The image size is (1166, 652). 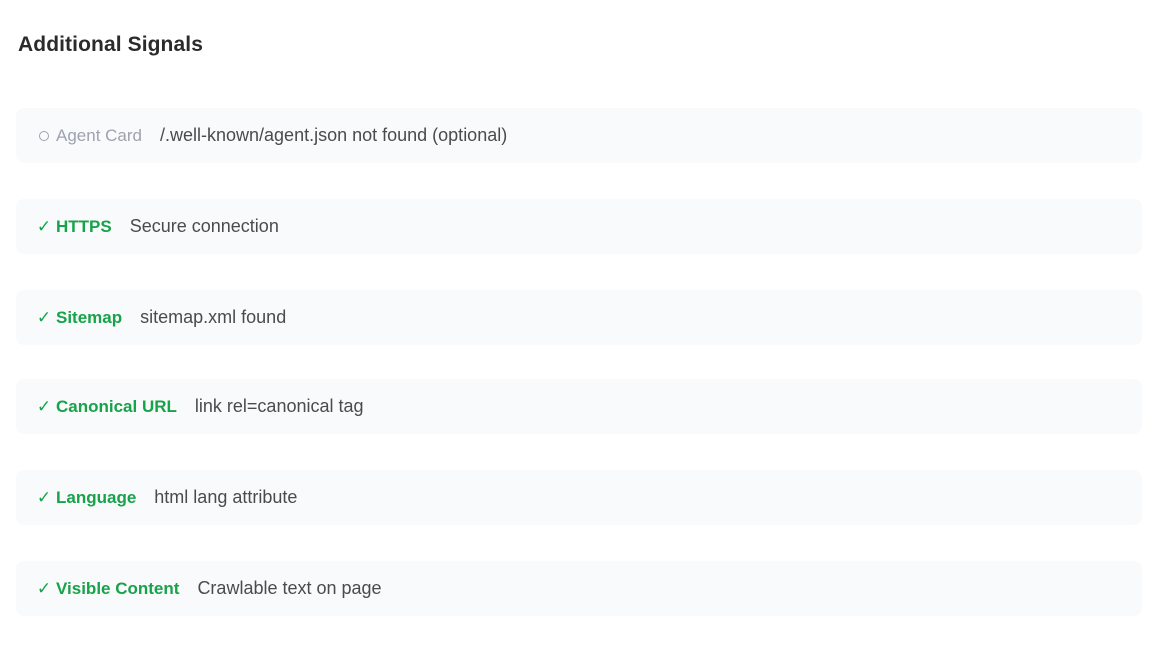 I want to click on signal-row-language: ✓ Language html lang attribute, so click(x=579, y=497).